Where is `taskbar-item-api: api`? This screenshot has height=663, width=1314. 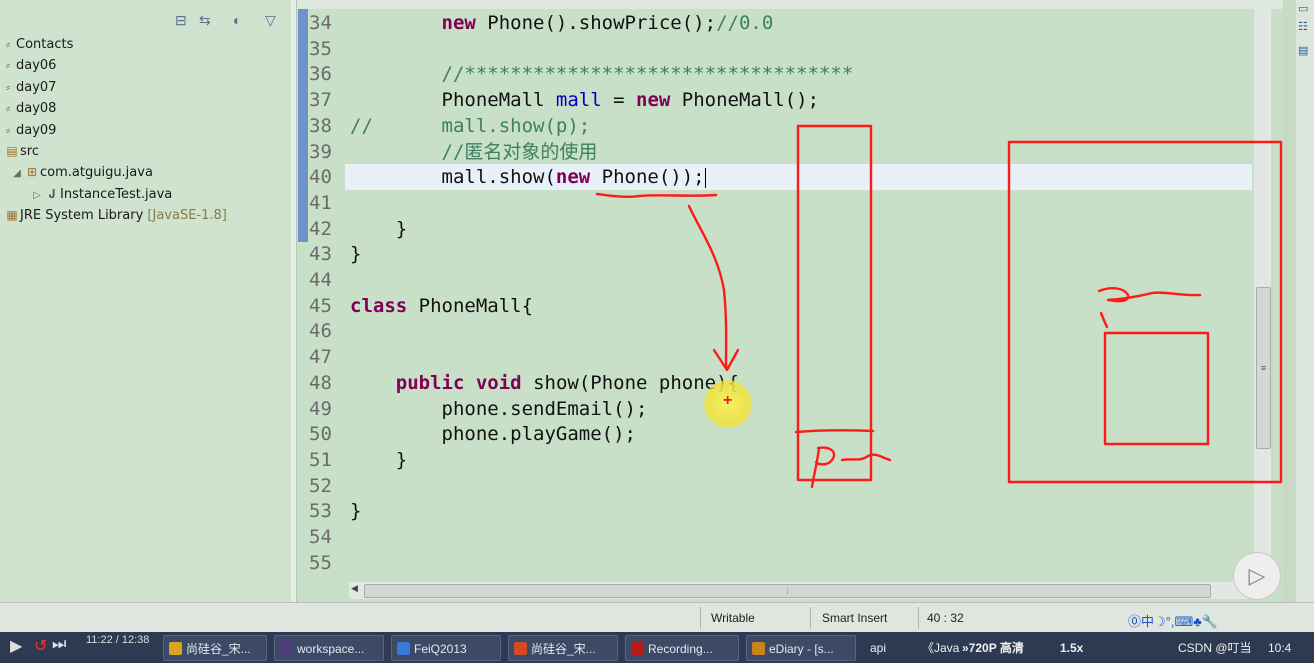 taskbar-item-api: api is located at coordinates (878, 648).